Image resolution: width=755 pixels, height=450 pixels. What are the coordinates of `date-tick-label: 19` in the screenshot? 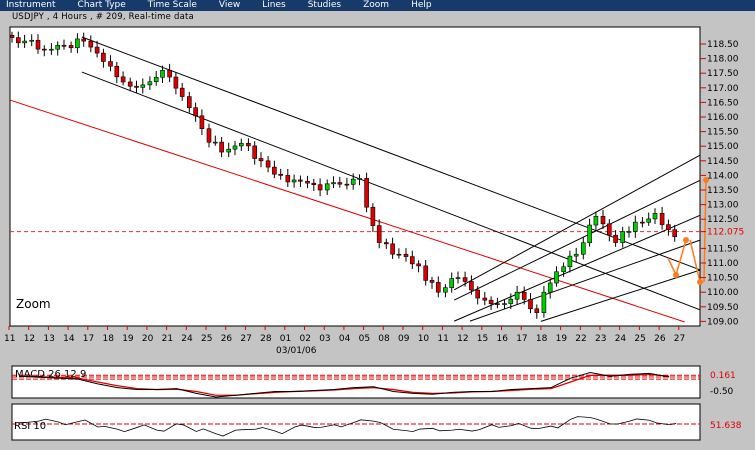 It's located at (128, 339).